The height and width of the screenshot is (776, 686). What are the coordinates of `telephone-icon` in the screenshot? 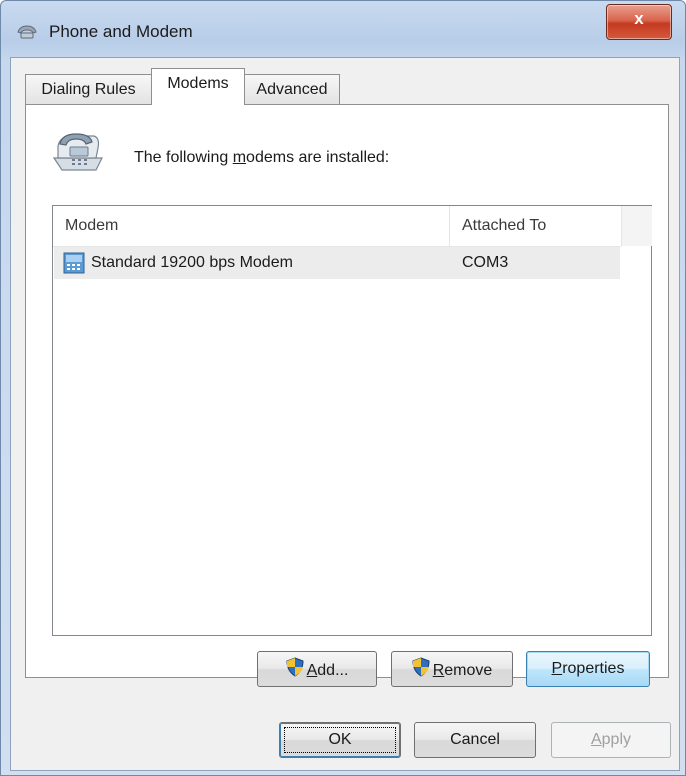 It's located at (77, 152).